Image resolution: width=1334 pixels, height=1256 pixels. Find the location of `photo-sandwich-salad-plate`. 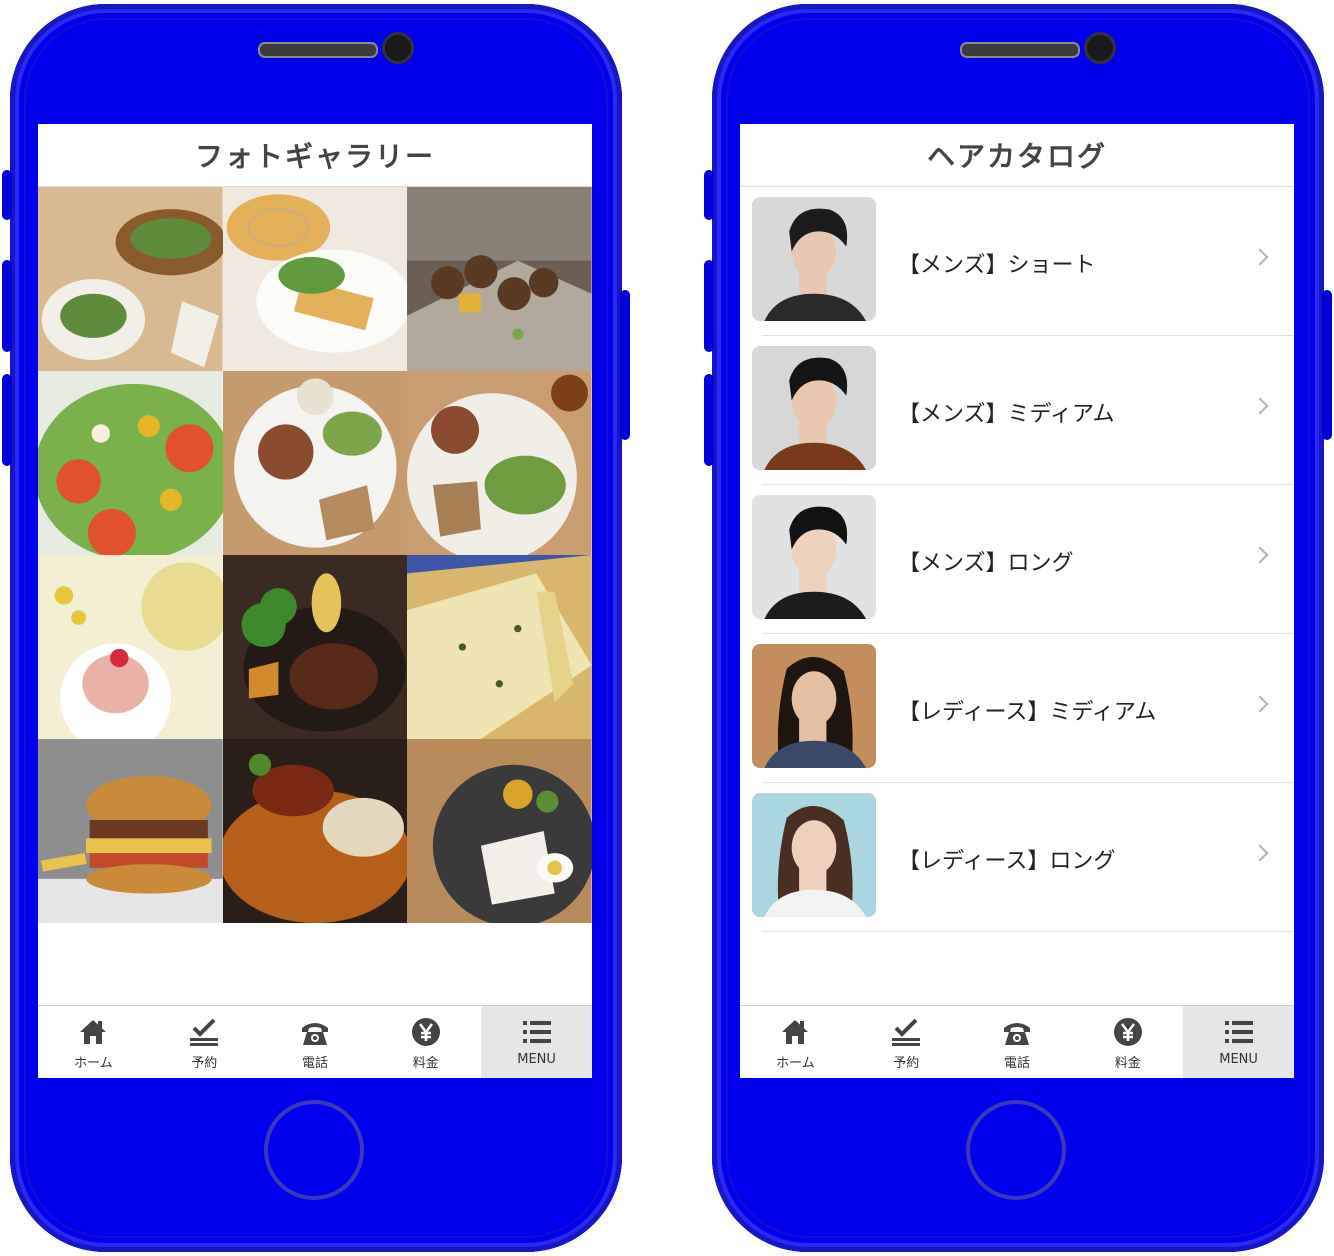

photo-sandwich-salad-plate is located at coordinates (130, 279).